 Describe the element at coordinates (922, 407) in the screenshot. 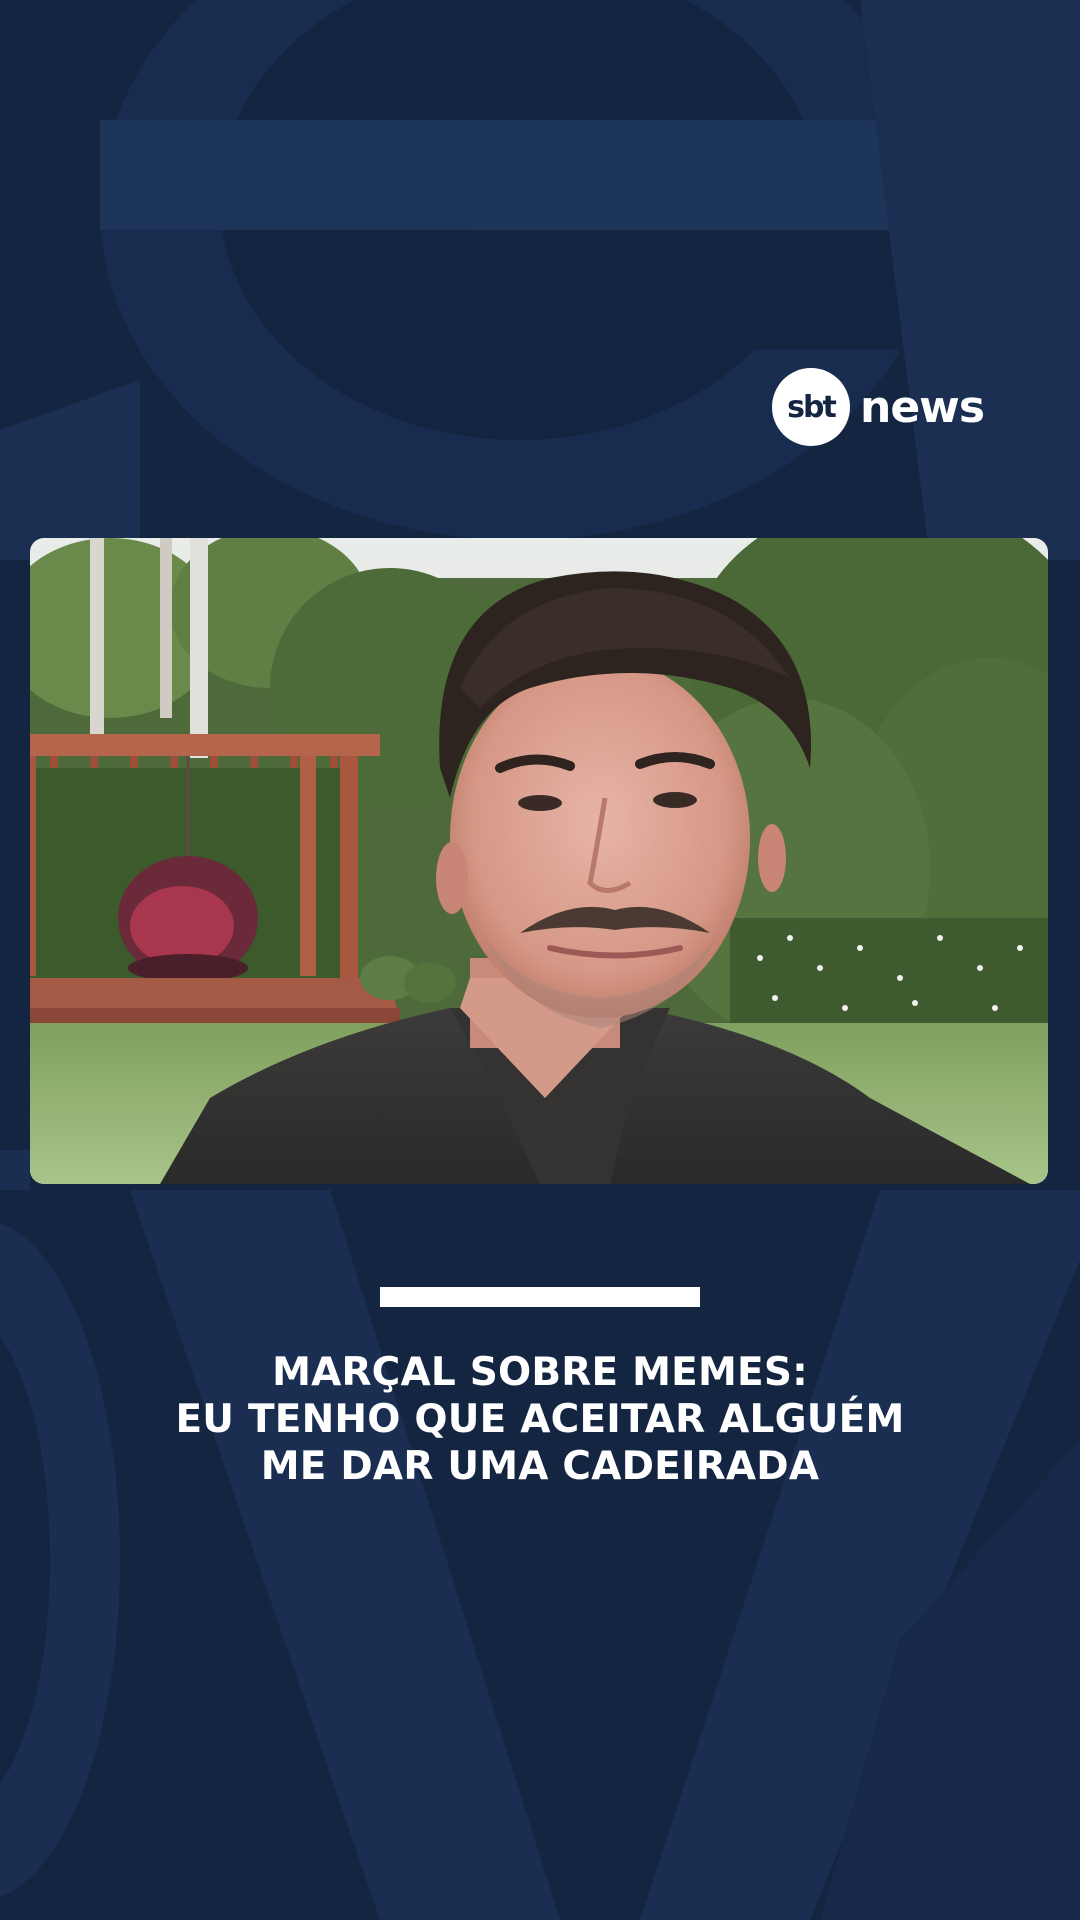

I see `news-logo-word: news` at that location.